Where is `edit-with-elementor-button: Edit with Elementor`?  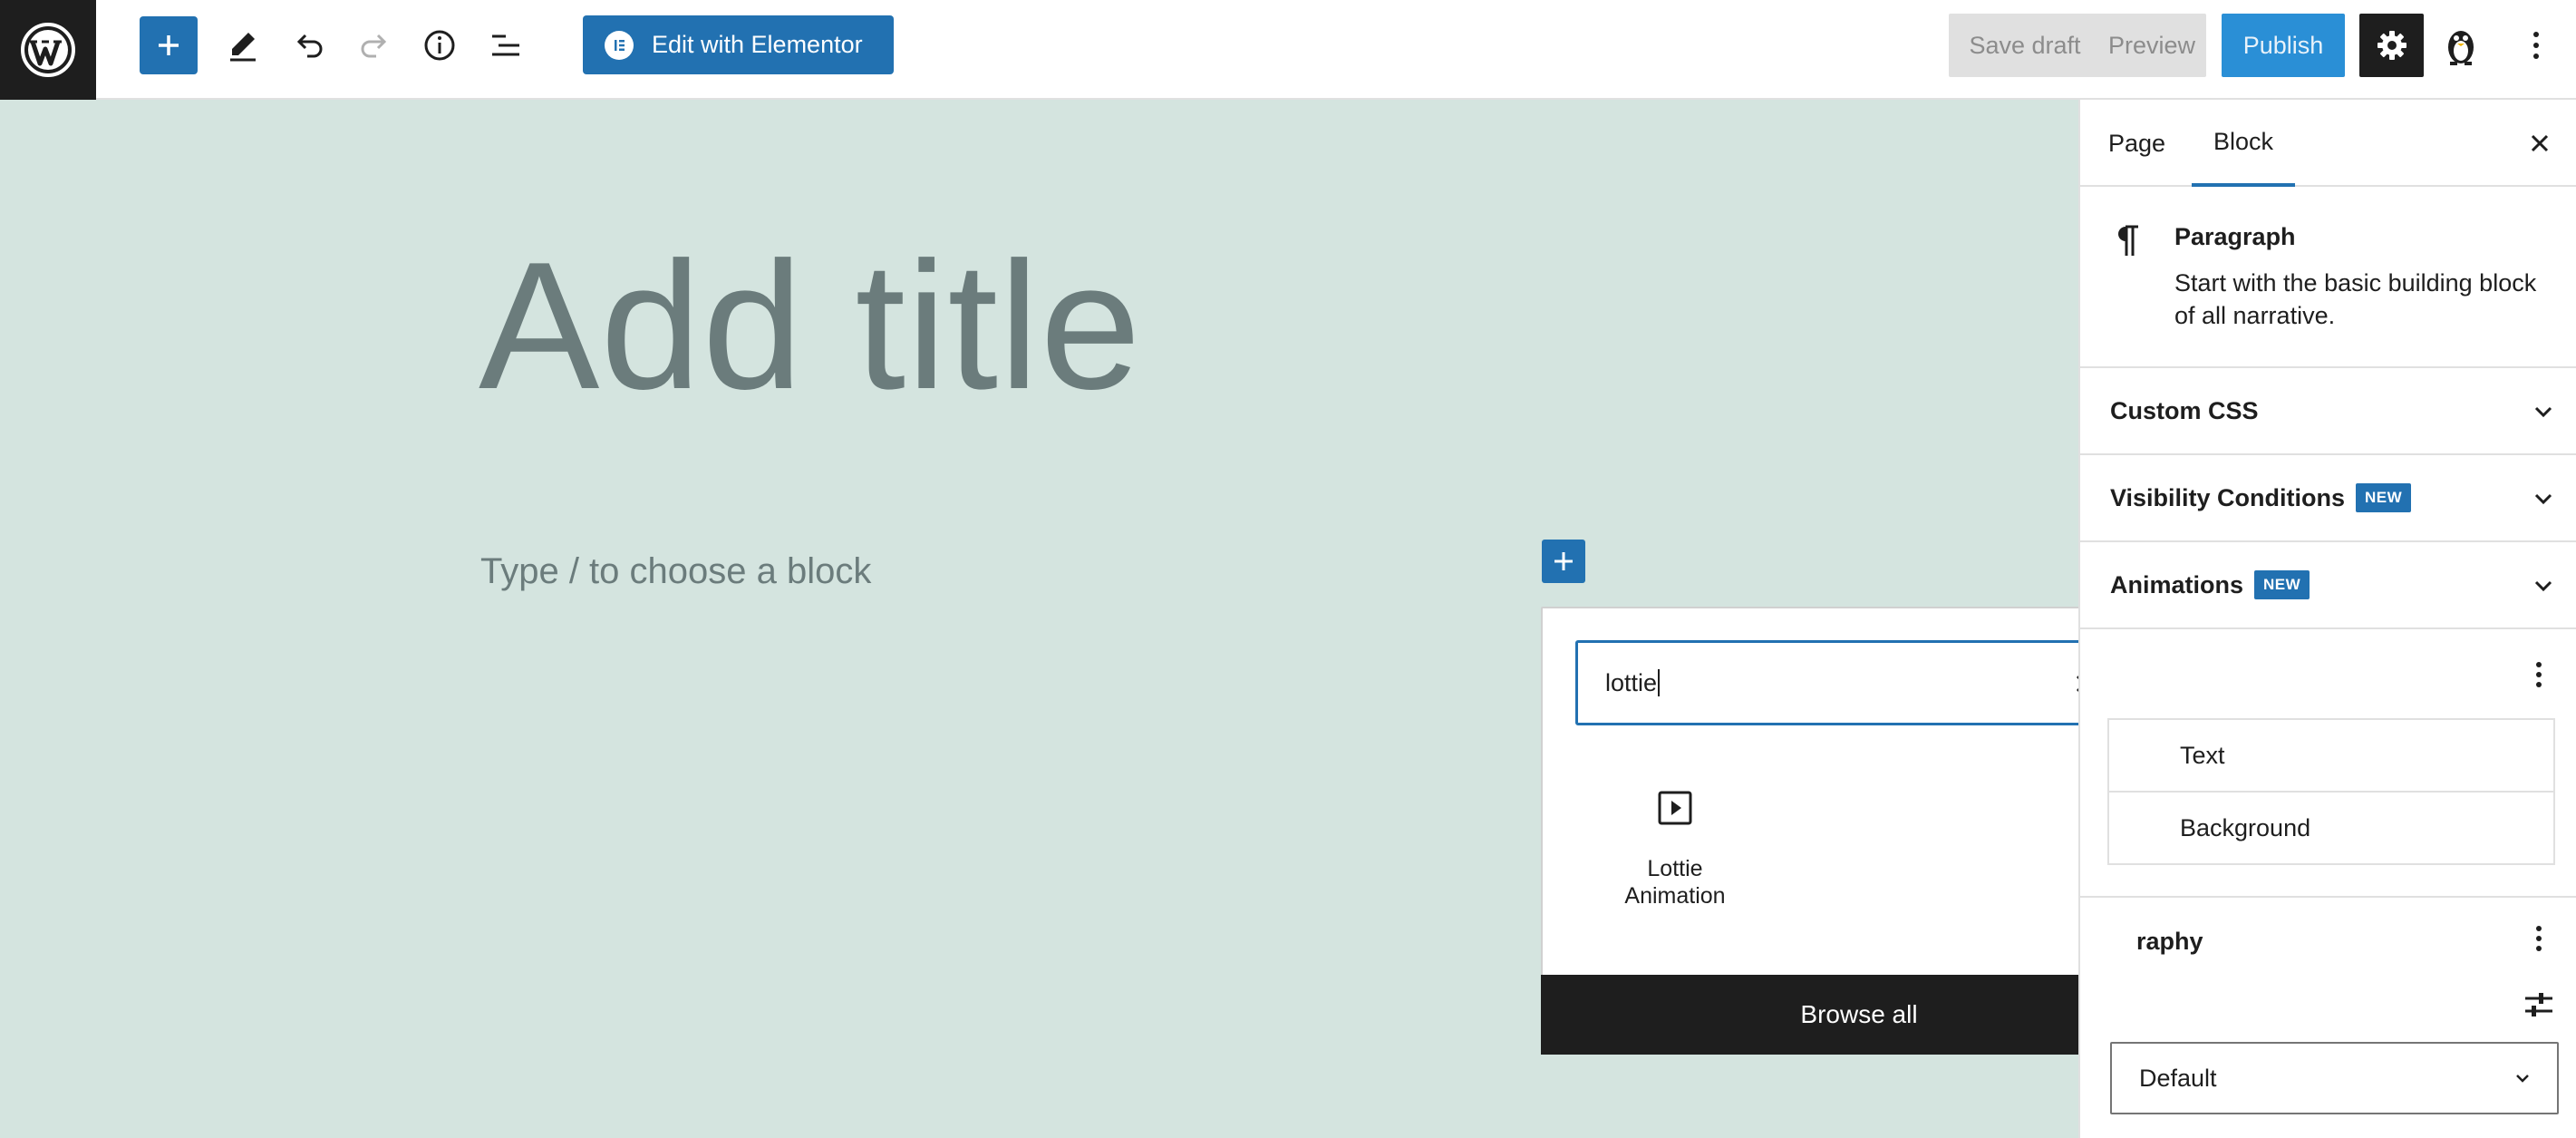
edit-with-elementor-button: Edit with Elementor is located at coordinates (738, 44).